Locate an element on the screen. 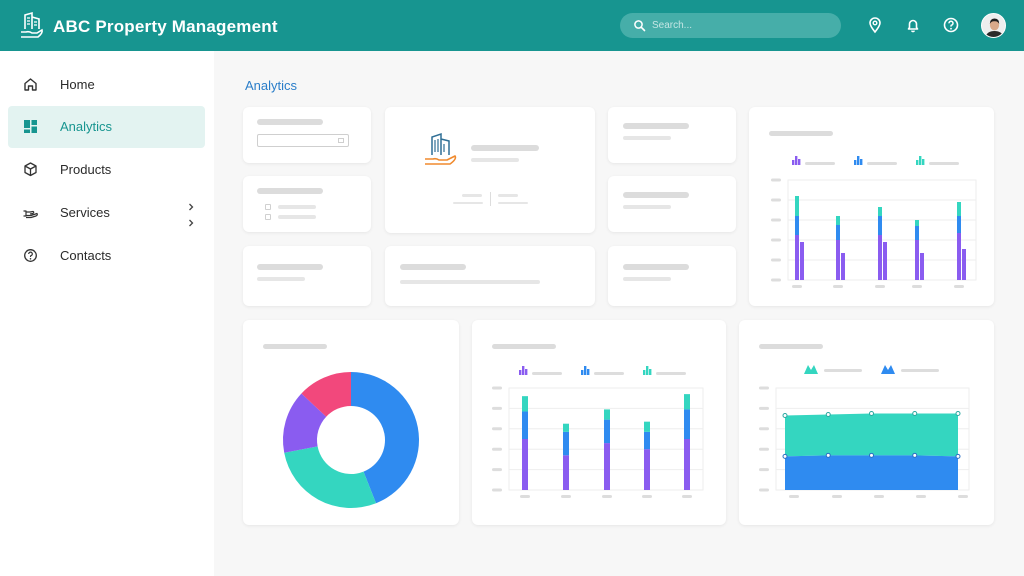  search-input is located at coordinates (742, 25).